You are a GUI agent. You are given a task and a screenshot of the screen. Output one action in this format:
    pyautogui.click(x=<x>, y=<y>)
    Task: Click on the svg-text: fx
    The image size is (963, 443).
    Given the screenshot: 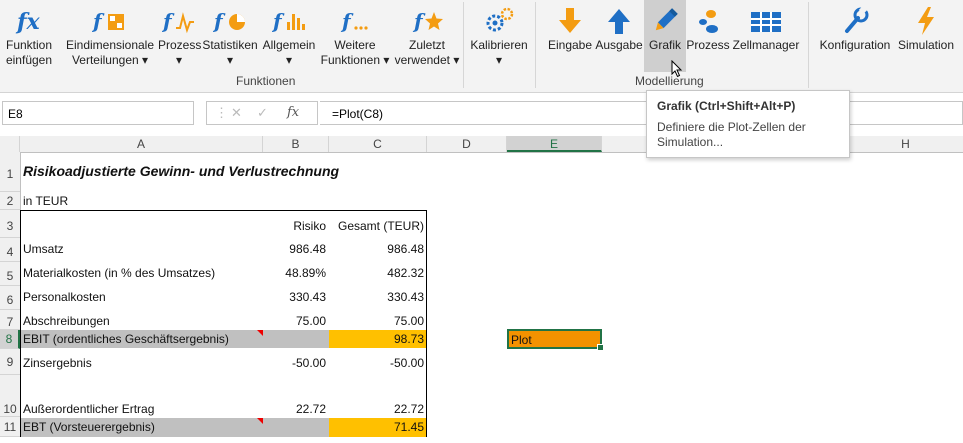 What is the action you would take?
    pyautogui.click(x=27, y=22)
    